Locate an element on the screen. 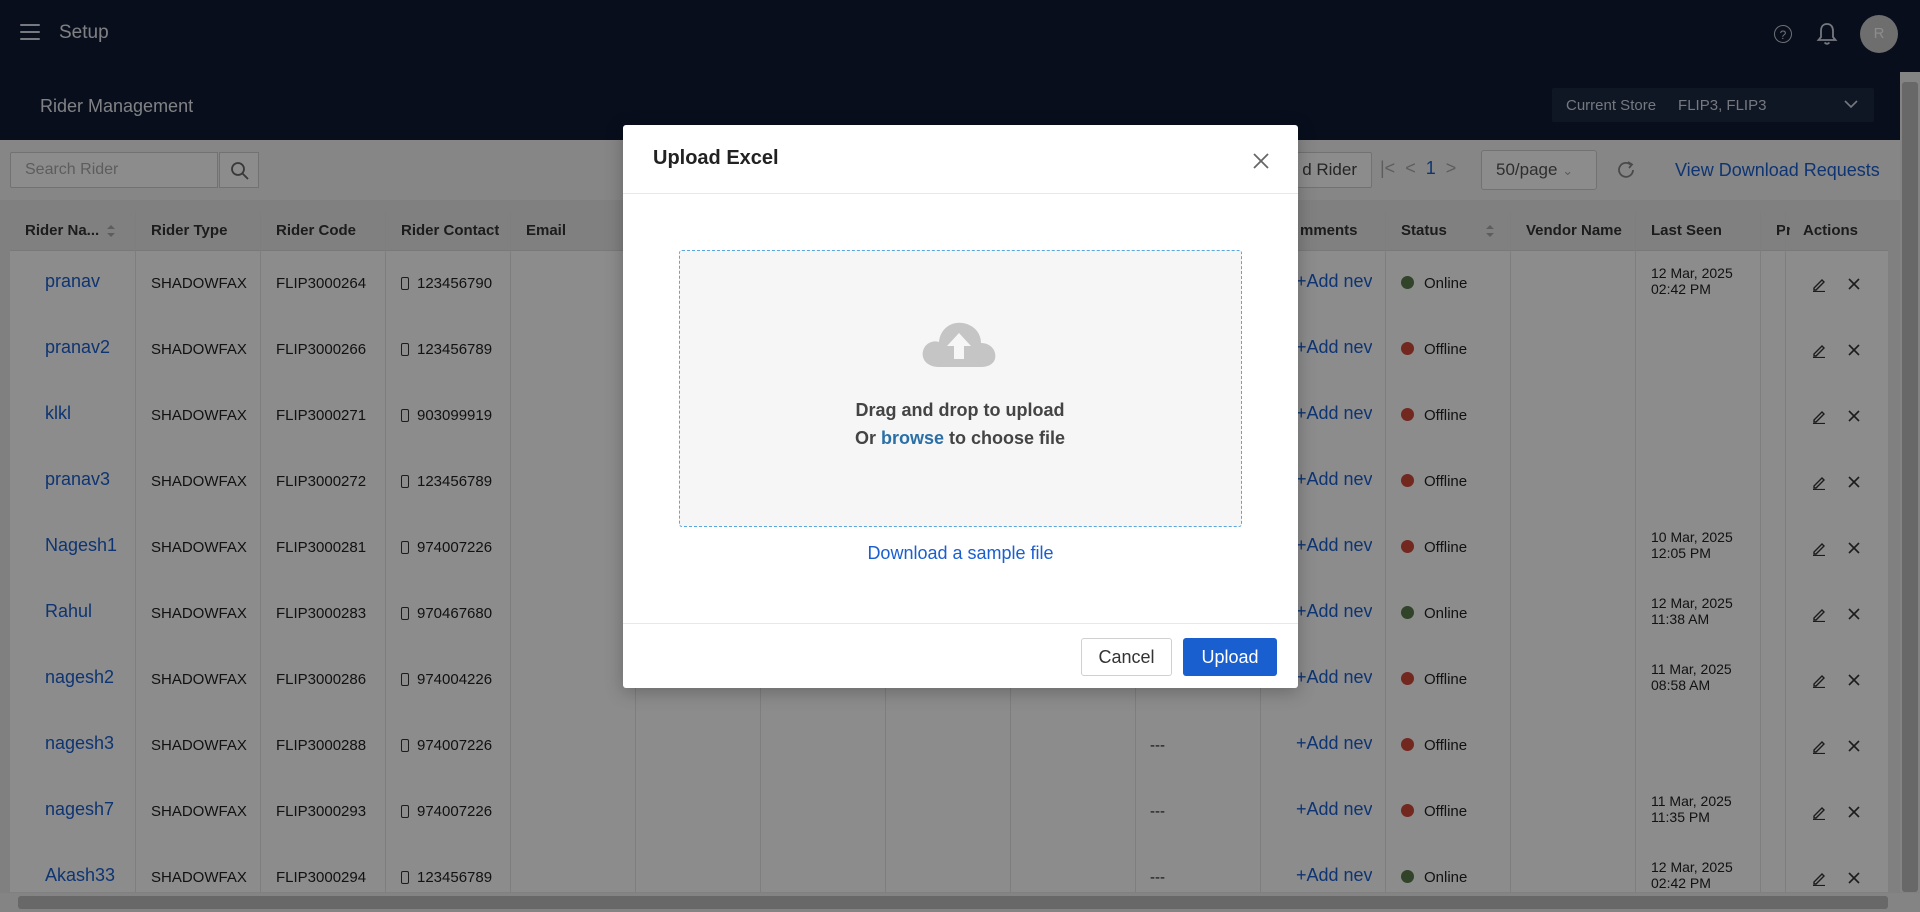  dropzone-instruction: Drag and drop to upload is located at coordinates (960, 410).